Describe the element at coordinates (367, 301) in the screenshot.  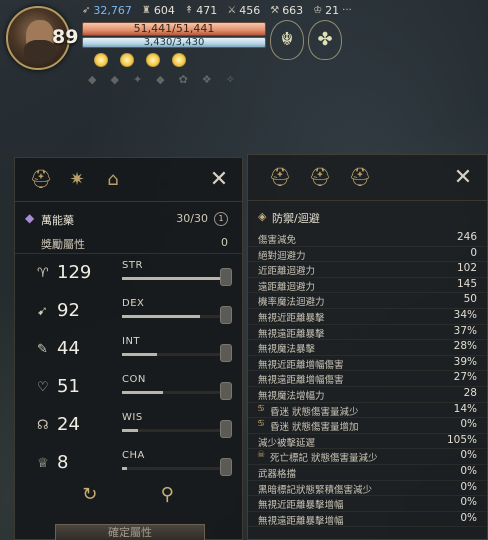
I see `stat-row: 機率魔法迴避力 50` at that location.